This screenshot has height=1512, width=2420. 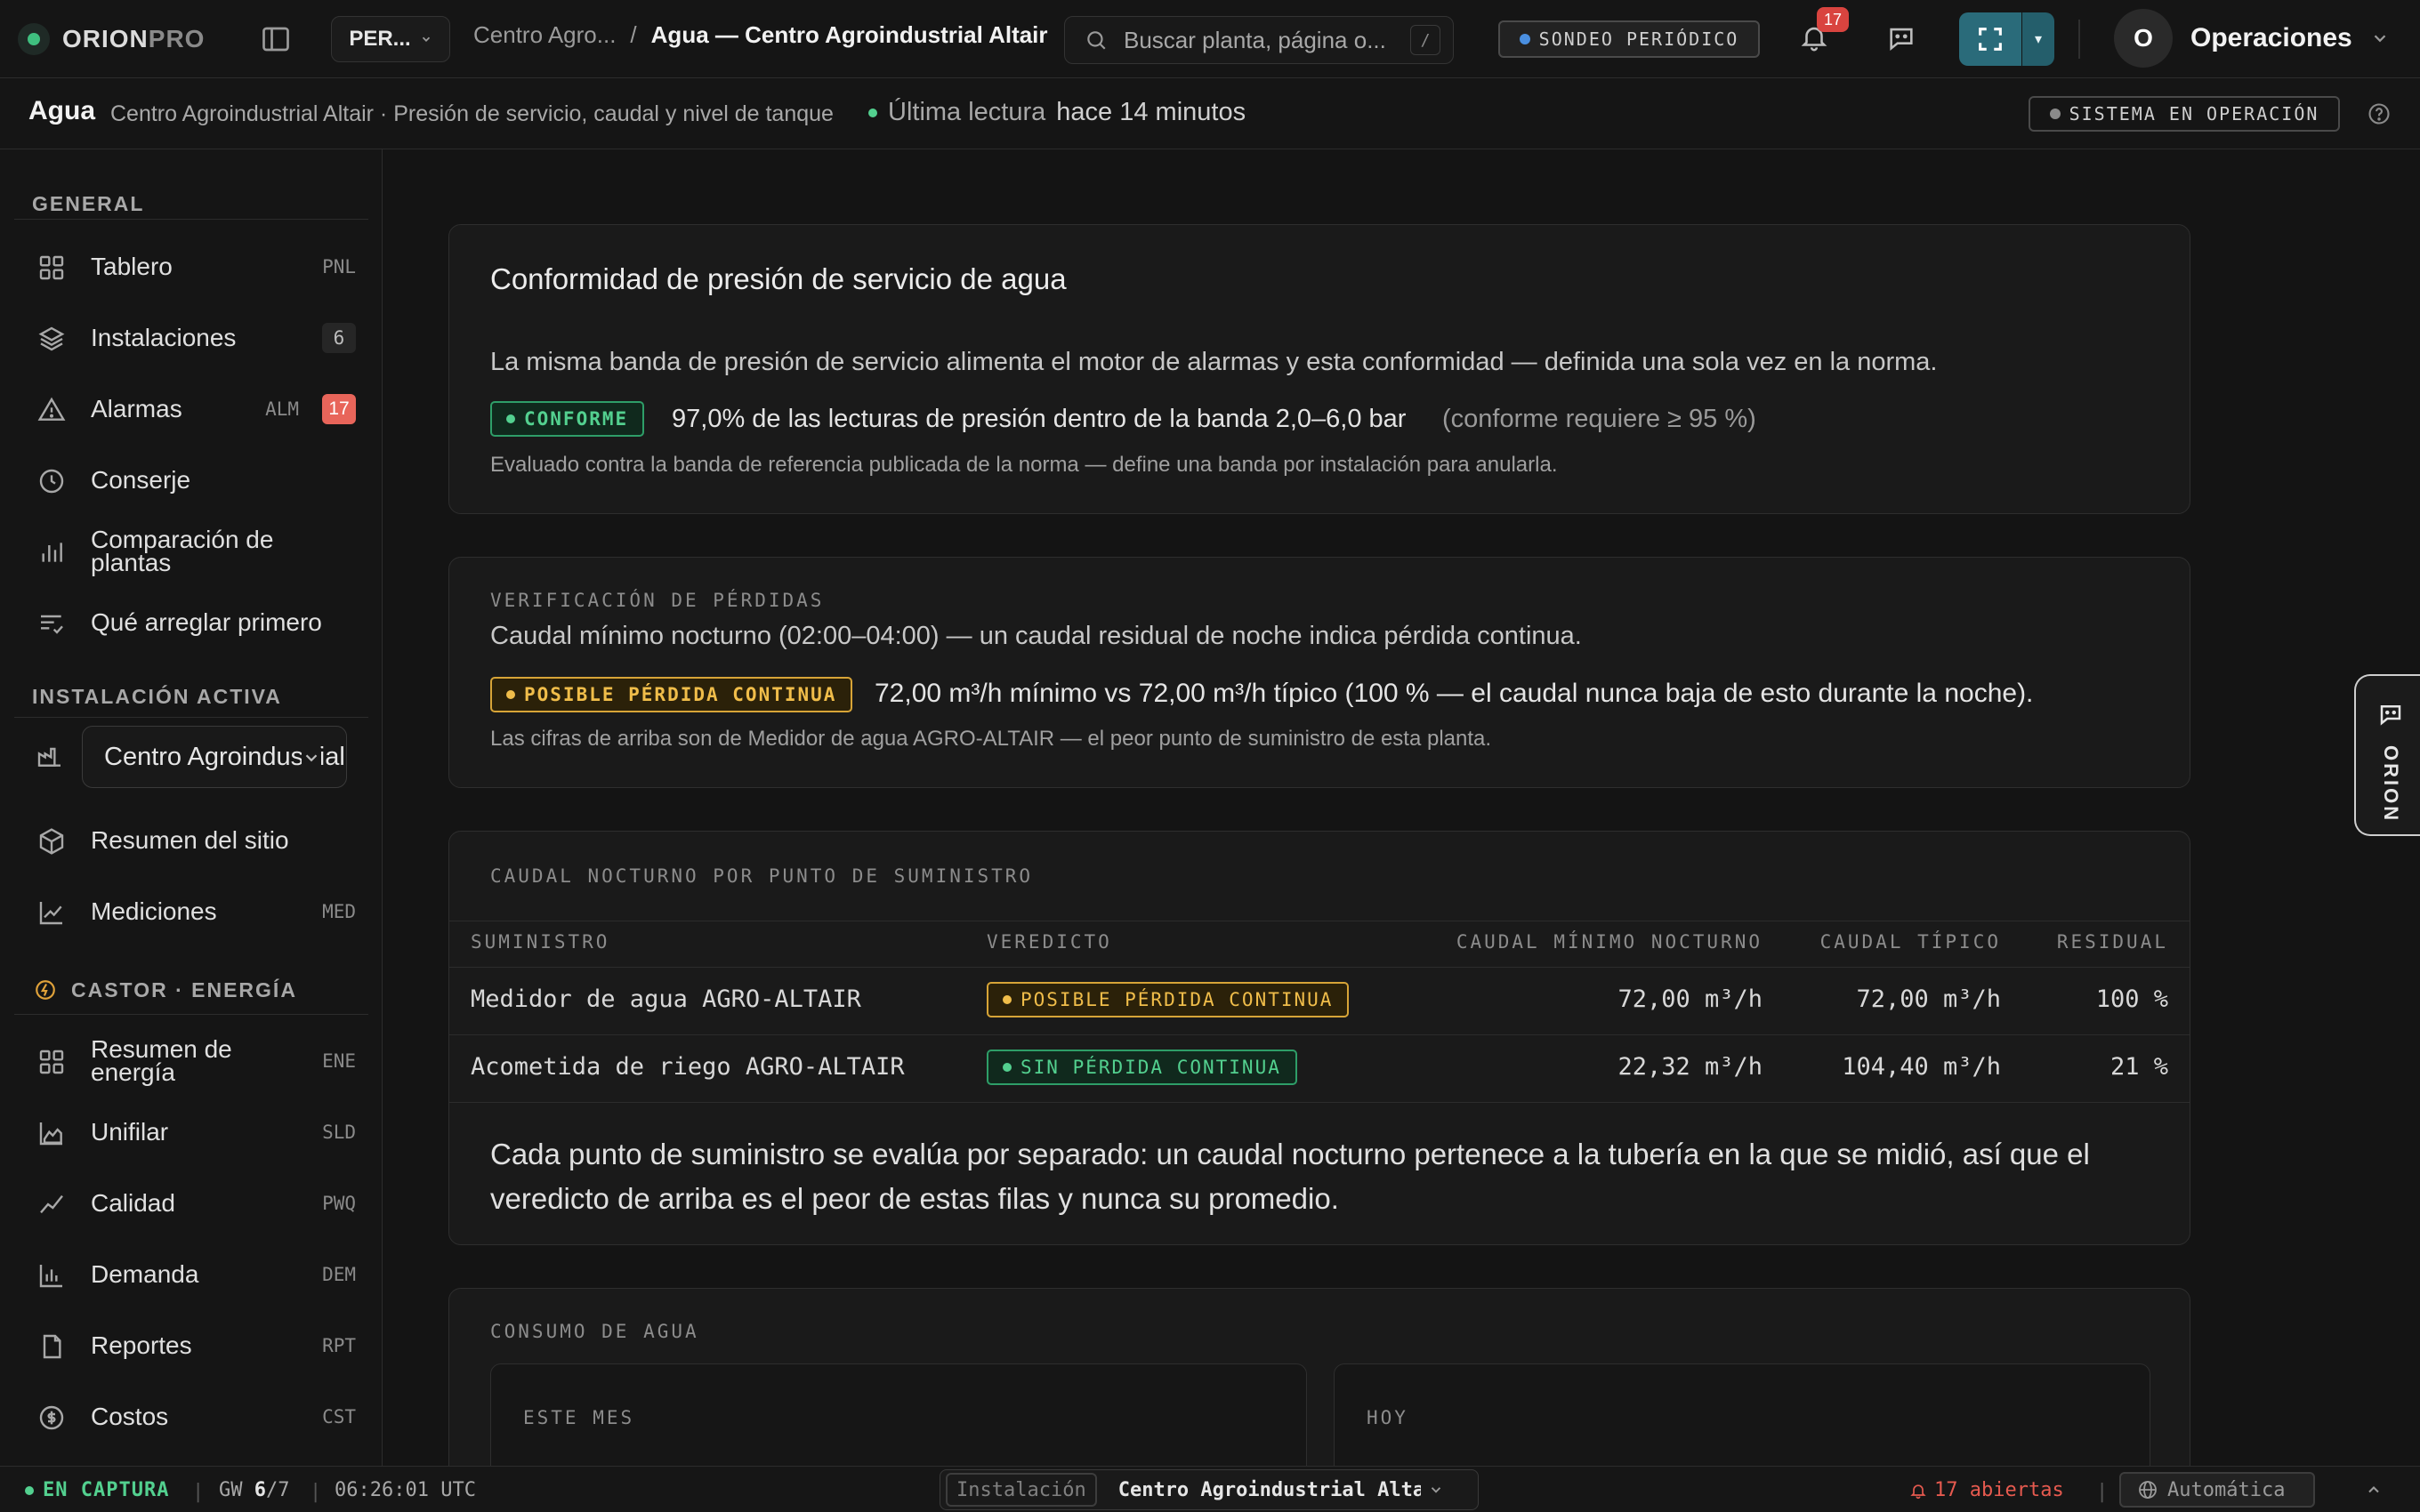 What do you see at coordinates (2038, 39) in the screenshot?
I see `fullscreen-dropdown-button: ▾` at bounding box center [2038, 39].